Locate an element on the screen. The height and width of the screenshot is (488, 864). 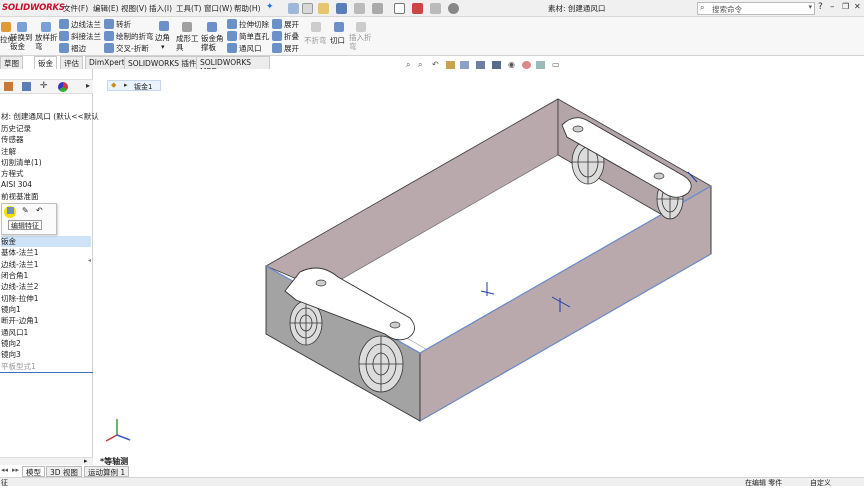
tree-item-edge-flange-2: 边线-法兰2 is located at coordinates (19, 286).